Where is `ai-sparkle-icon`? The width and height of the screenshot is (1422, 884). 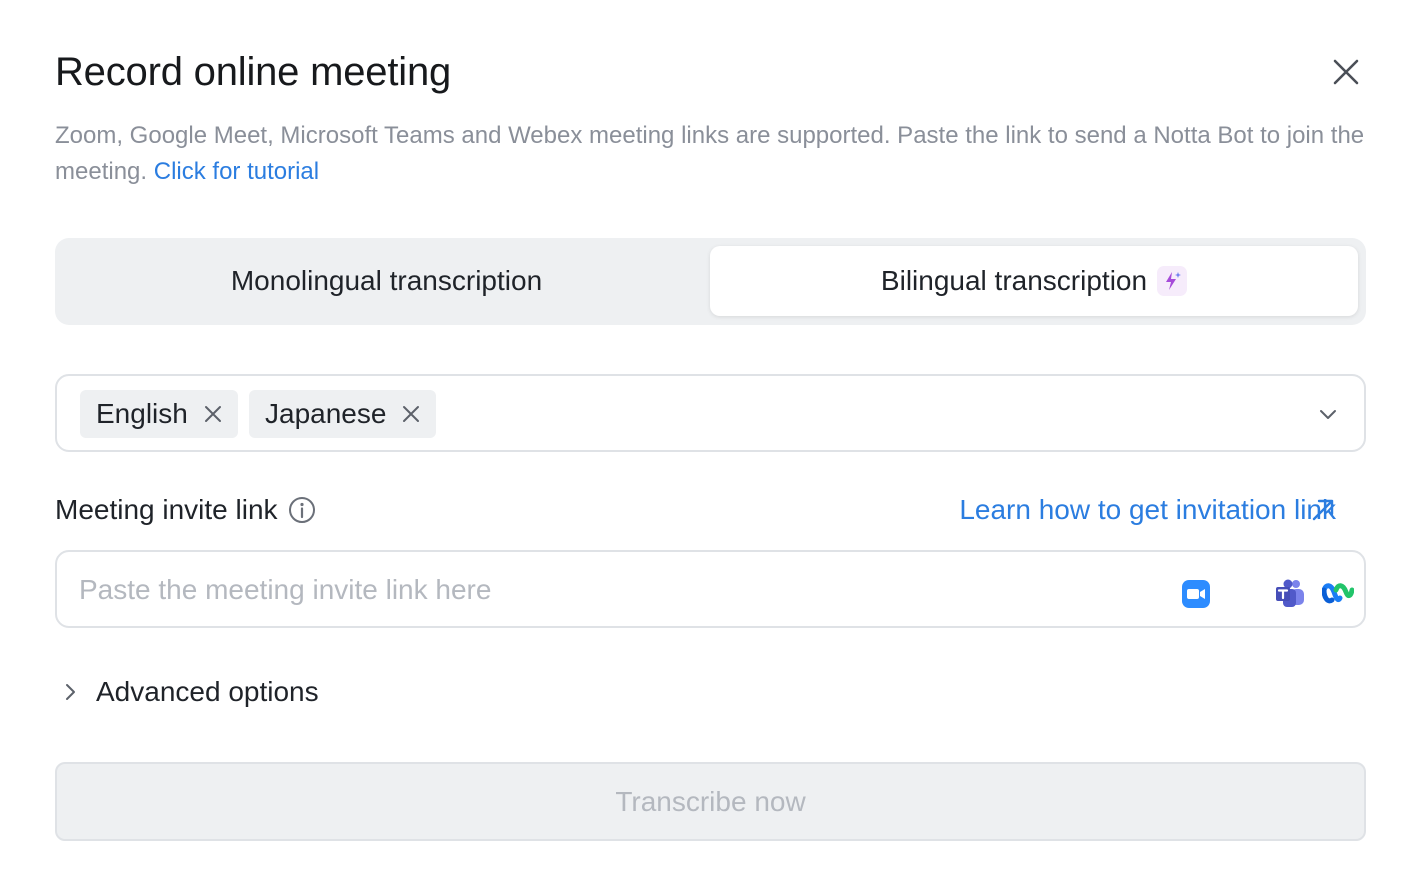
ai-sparkle-icon is located at coordinates (1172, 281).